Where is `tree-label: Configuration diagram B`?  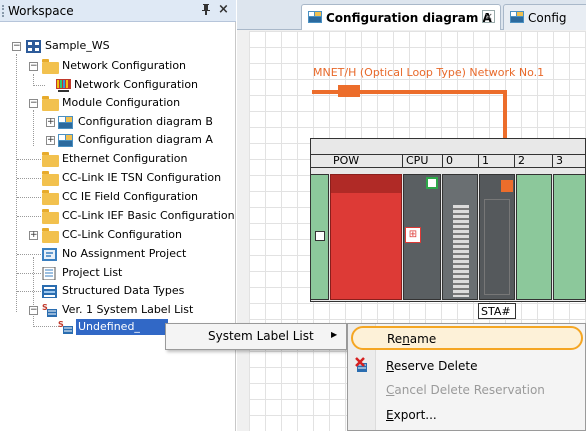 tree-label: Configuration diagram B is located at coordinates (145, 121).